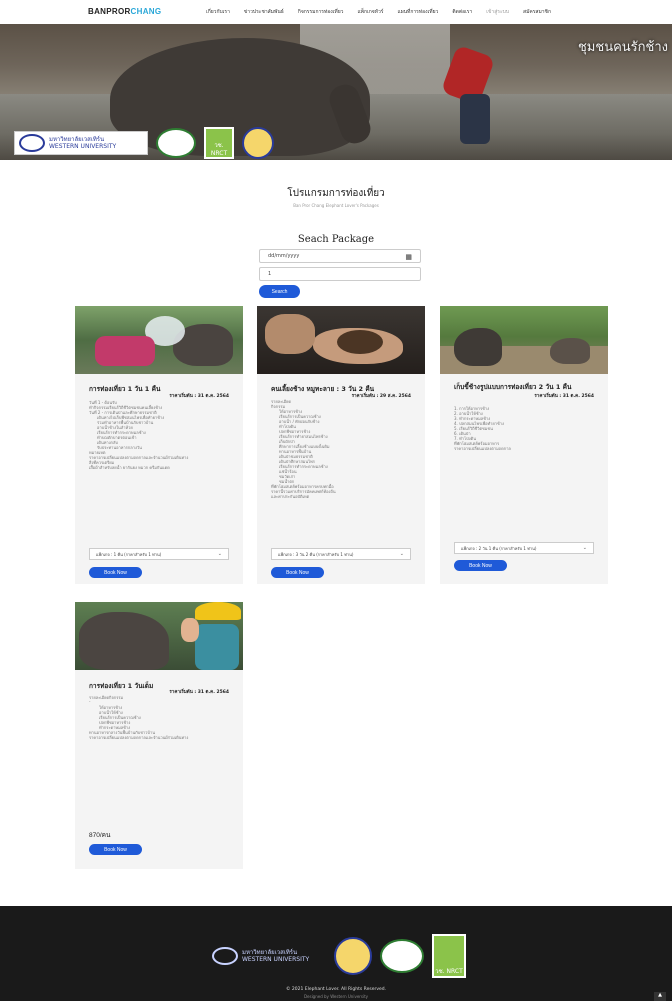 The image size is (672, 1001). What do you see at coordinates (336, 239) in the screenshot?
I see `search-title: Seach Package` at bounding box center [336, 239].